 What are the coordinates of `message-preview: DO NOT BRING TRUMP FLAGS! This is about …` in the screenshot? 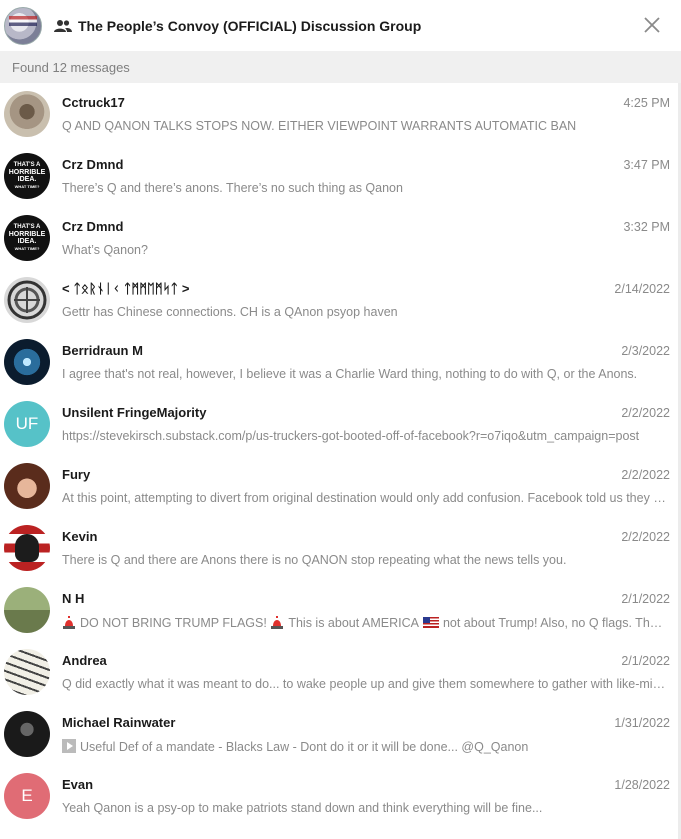 It's located at (365, 622).